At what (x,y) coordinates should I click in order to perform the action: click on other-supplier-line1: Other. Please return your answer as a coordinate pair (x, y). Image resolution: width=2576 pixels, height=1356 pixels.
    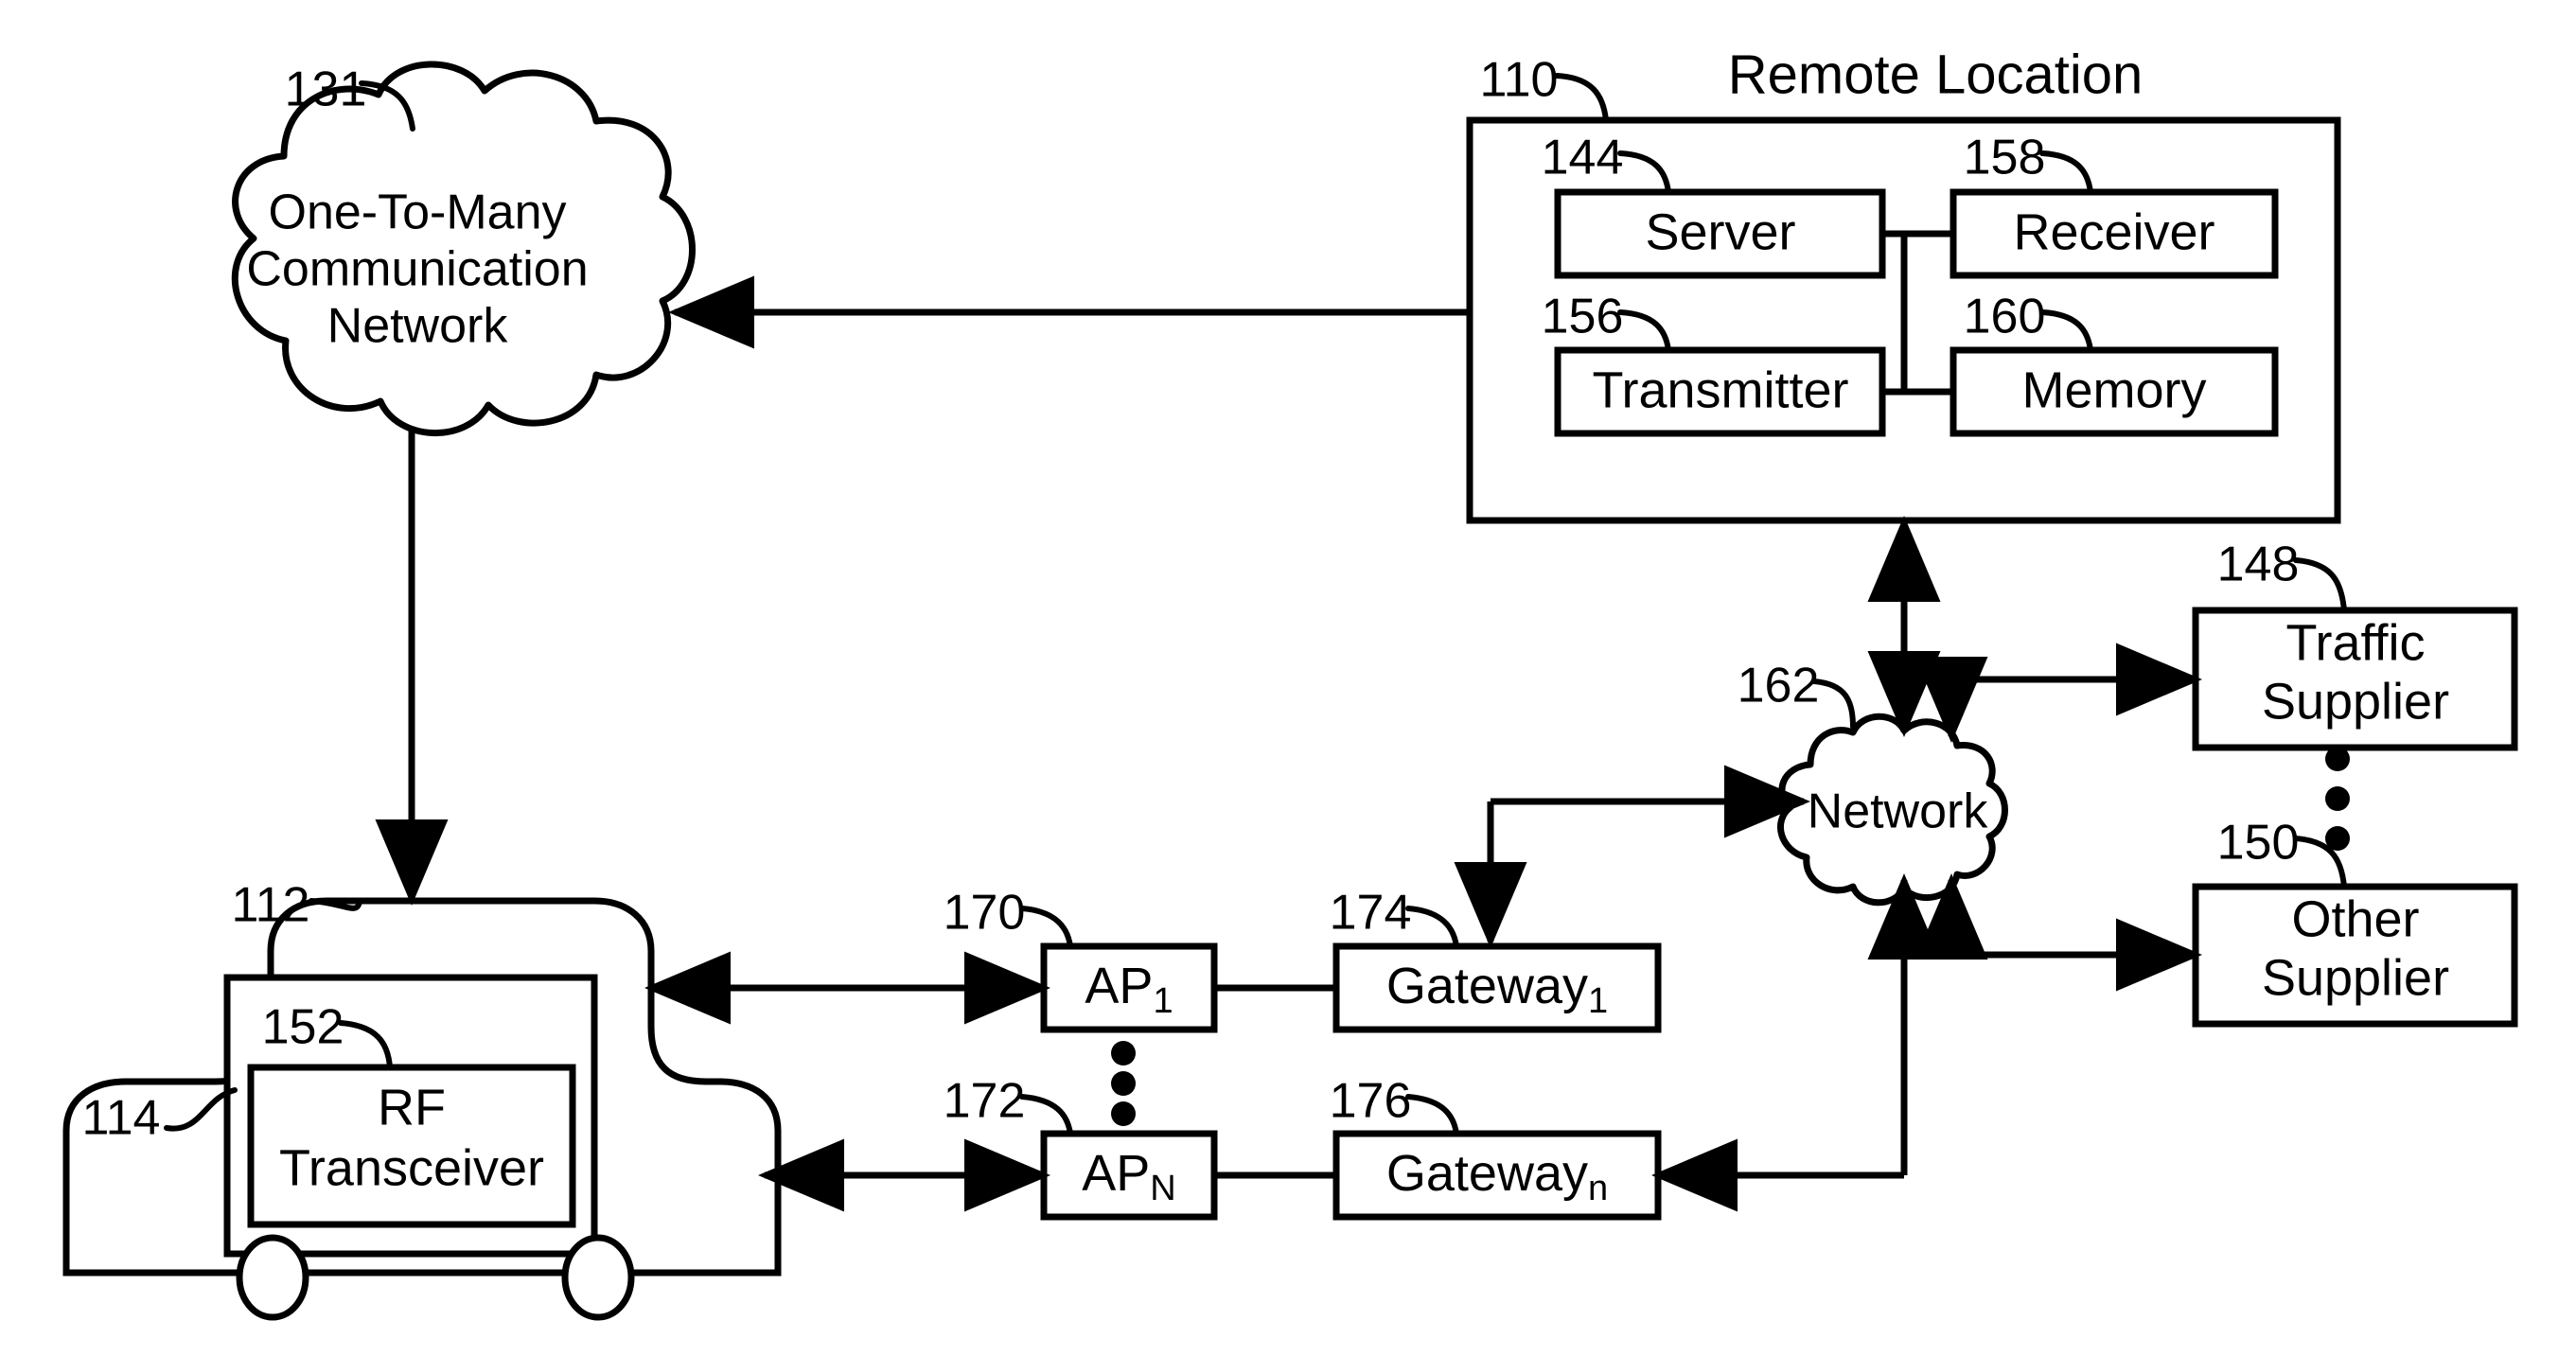
    Looking at the image, I should click on (2355, 919).